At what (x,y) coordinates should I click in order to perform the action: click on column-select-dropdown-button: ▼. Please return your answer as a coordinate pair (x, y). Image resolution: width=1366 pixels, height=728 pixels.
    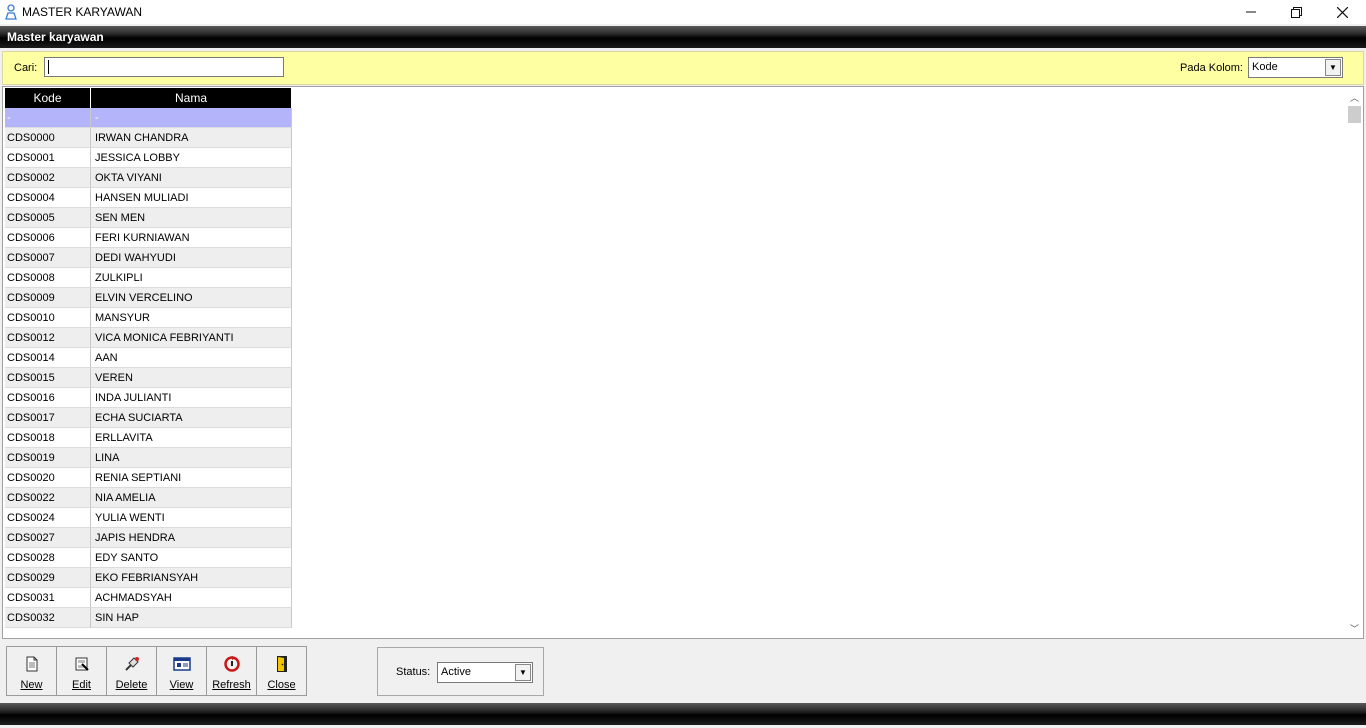
    Looking at the image, I should click on (1333, 67).